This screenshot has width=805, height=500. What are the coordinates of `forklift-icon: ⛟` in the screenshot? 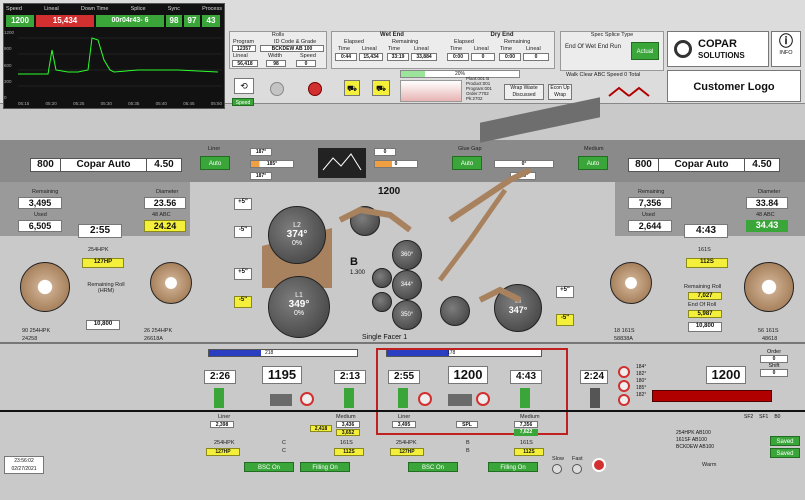 It's located at (381, 88).